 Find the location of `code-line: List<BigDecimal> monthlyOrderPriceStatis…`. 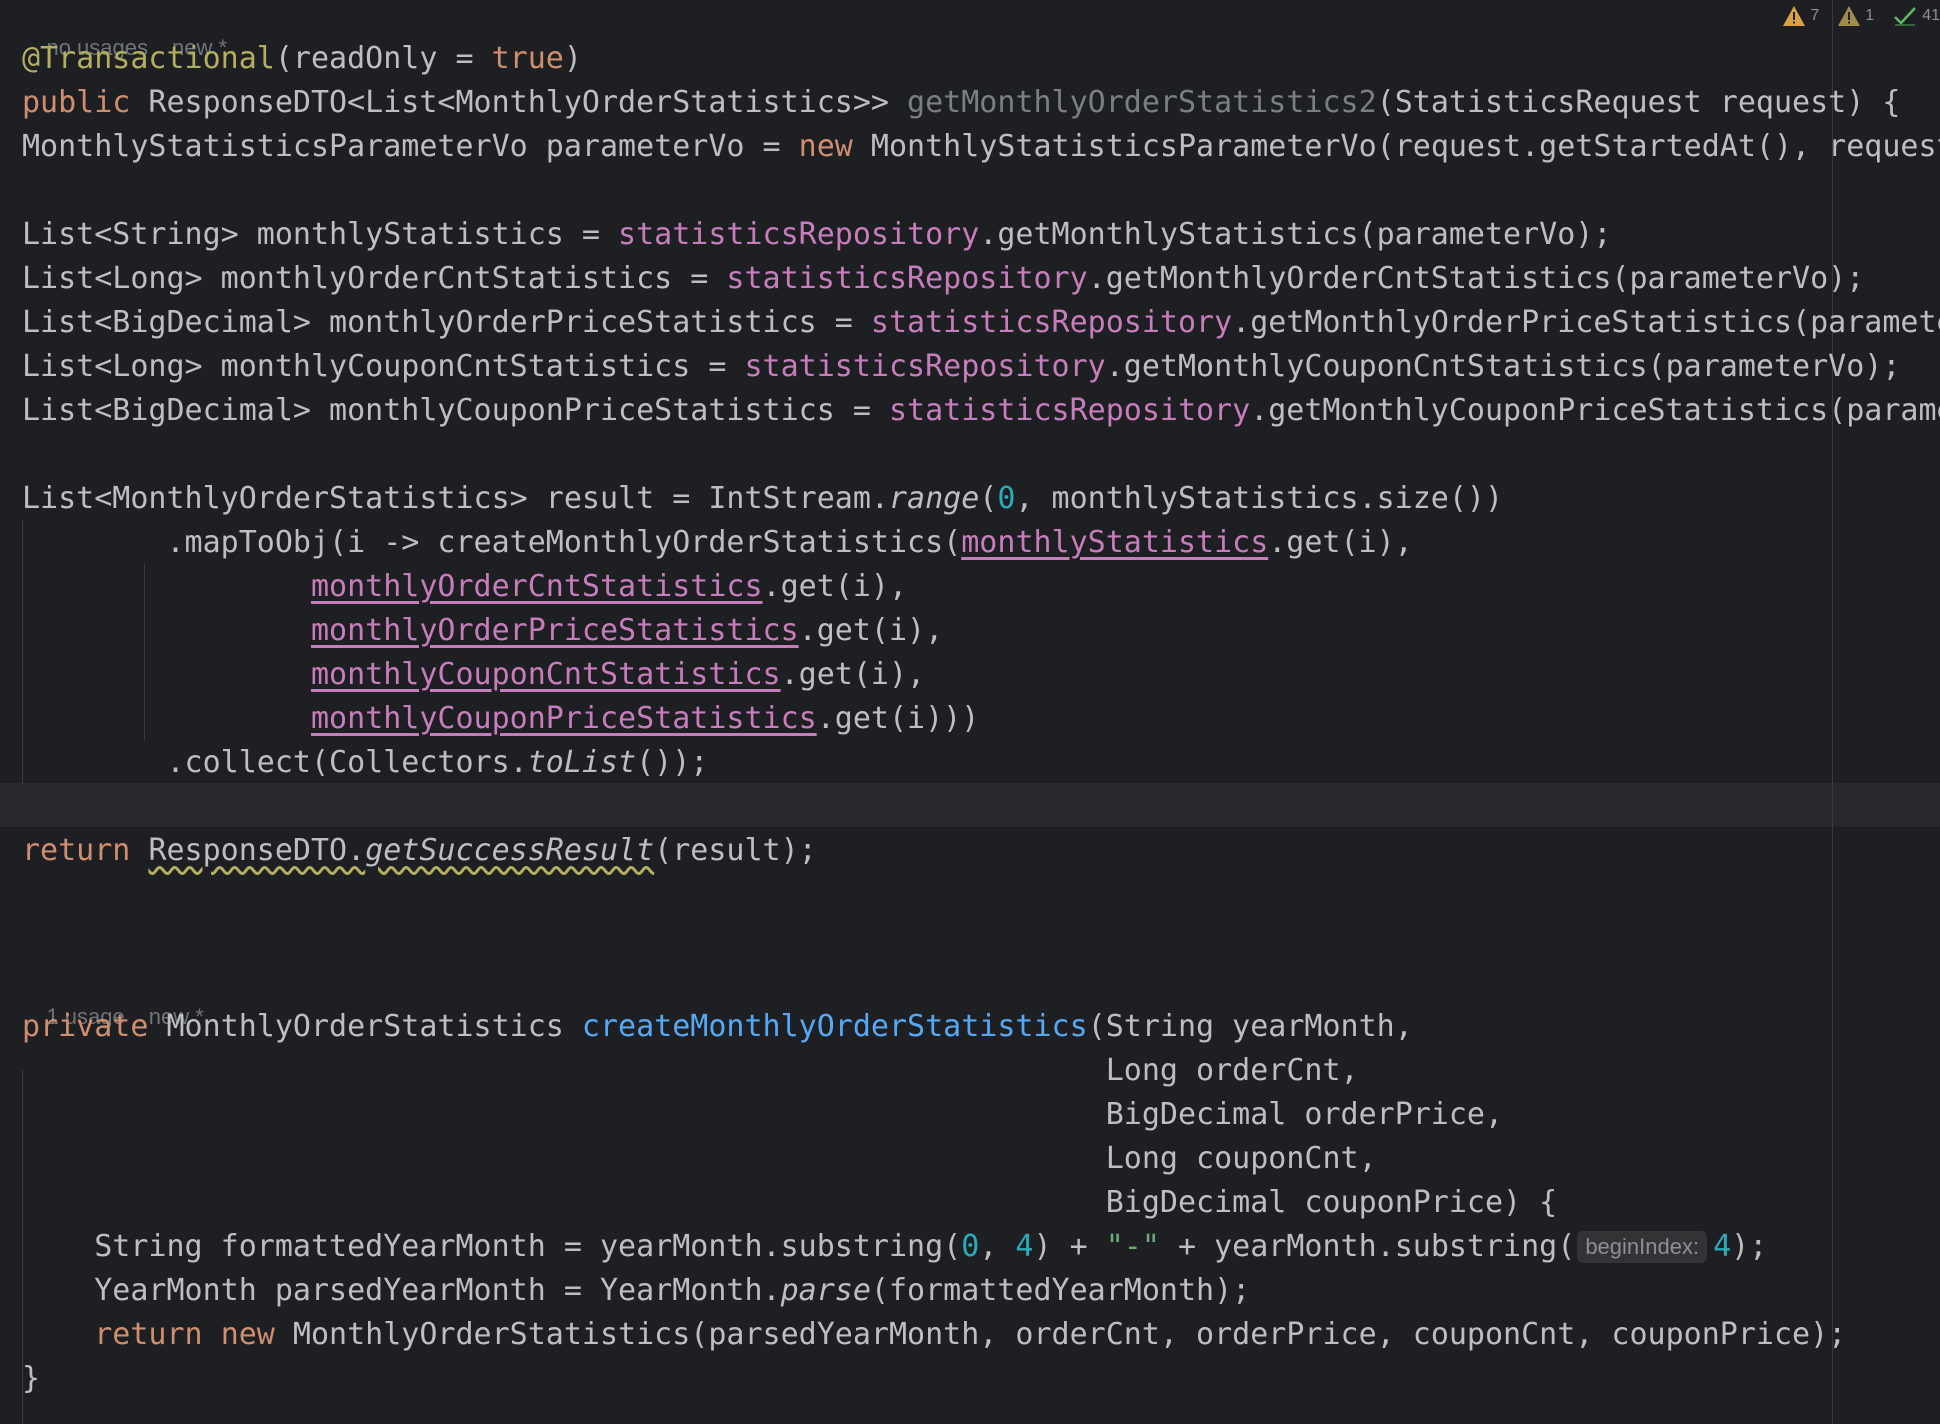

code-line: List<BigDecimal> monthlyOrderPriceStatis… is located at coordinates (981, 323).